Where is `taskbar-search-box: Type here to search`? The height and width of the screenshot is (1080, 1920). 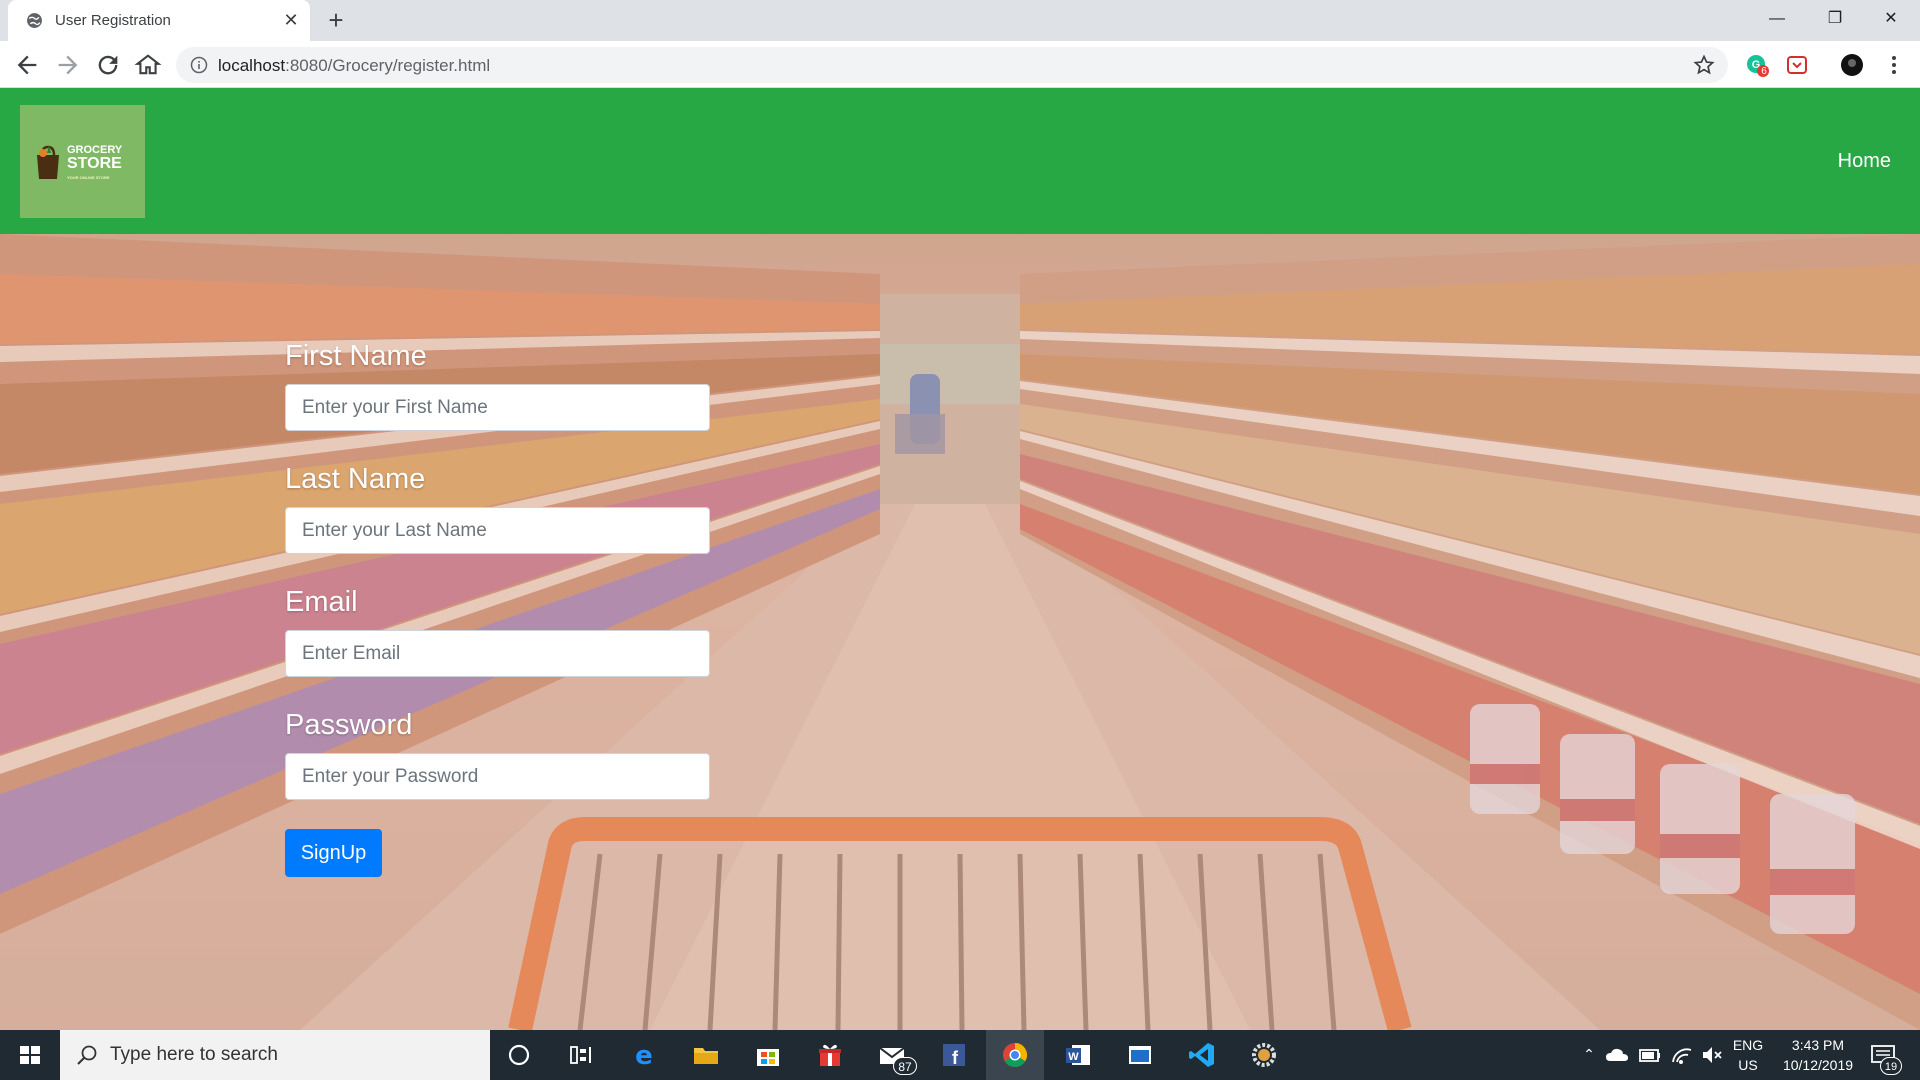
taskbar-search-box: Type here to search is located at coordinates (275, 1055).